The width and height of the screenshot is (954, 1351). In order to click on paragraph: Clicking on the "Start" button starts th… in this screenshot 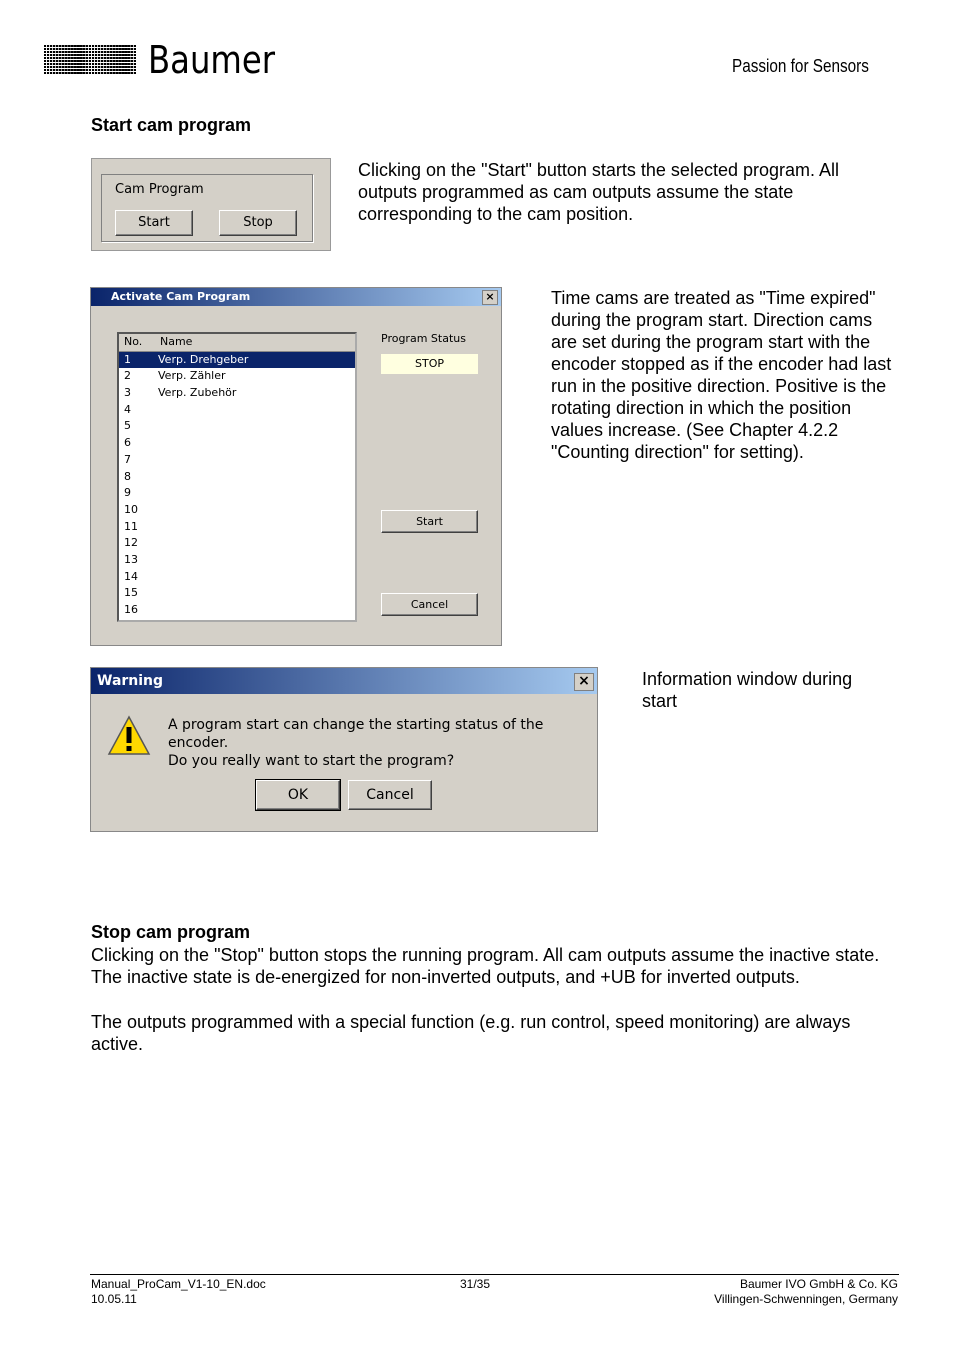, I will do `click(599, 192)`.